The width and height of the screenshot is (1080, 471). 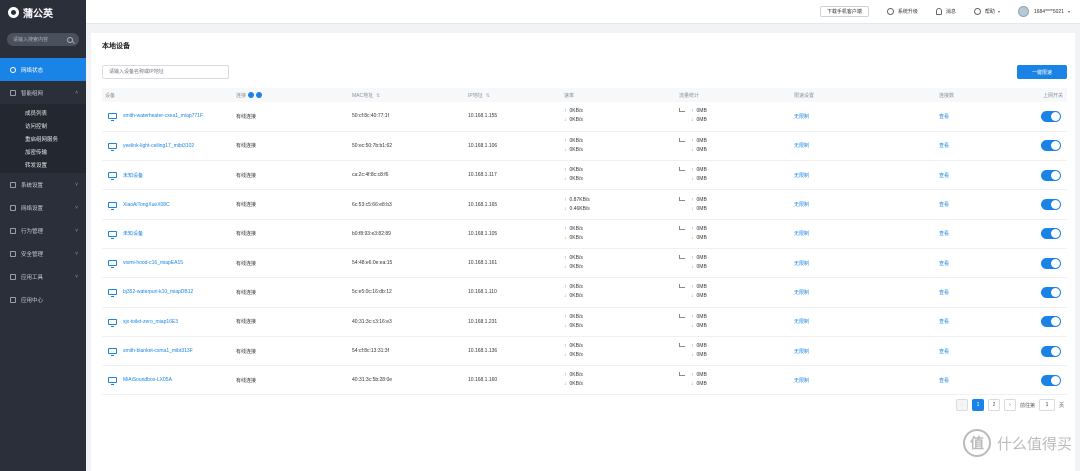 I want to click on messages-link: 消息, so click(x=945, y=11).